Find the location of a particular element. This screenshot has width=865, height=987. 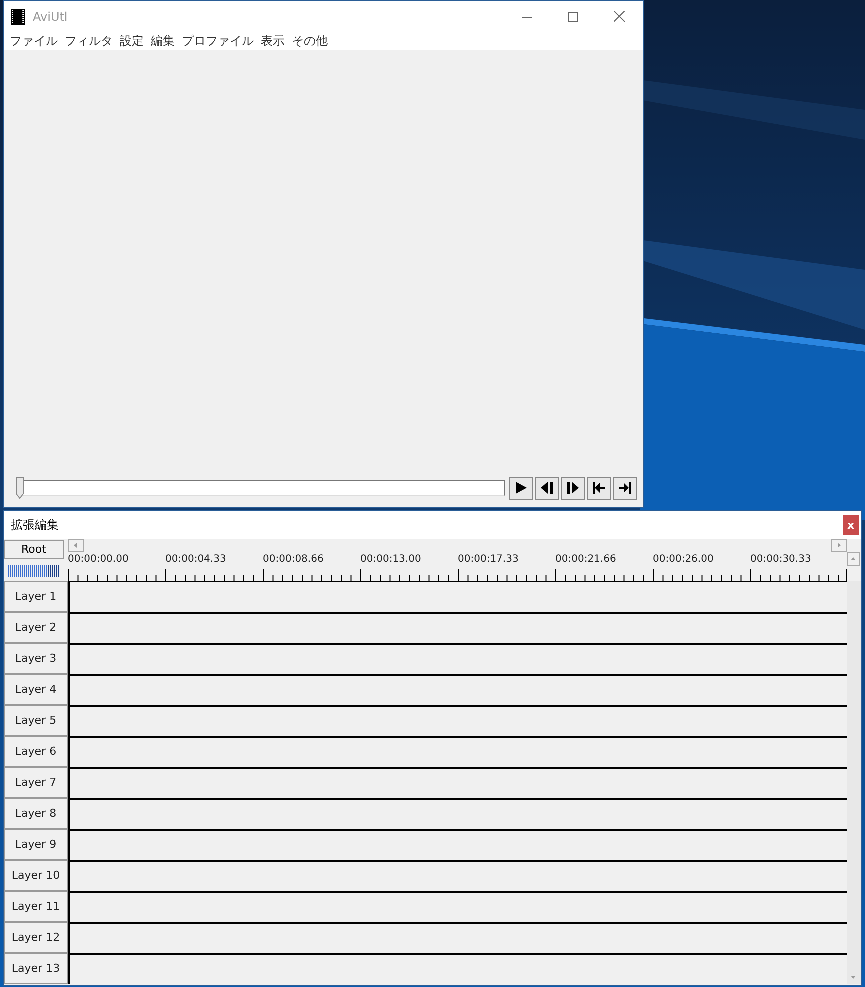

skip-to-start-icon is located at coordinates (599, 488).